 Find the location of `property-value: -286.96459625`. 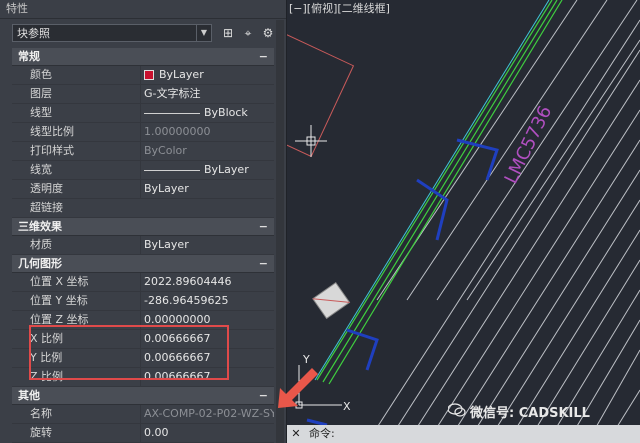

property-value: -286.96459625 is located at coordinates (207, 301).